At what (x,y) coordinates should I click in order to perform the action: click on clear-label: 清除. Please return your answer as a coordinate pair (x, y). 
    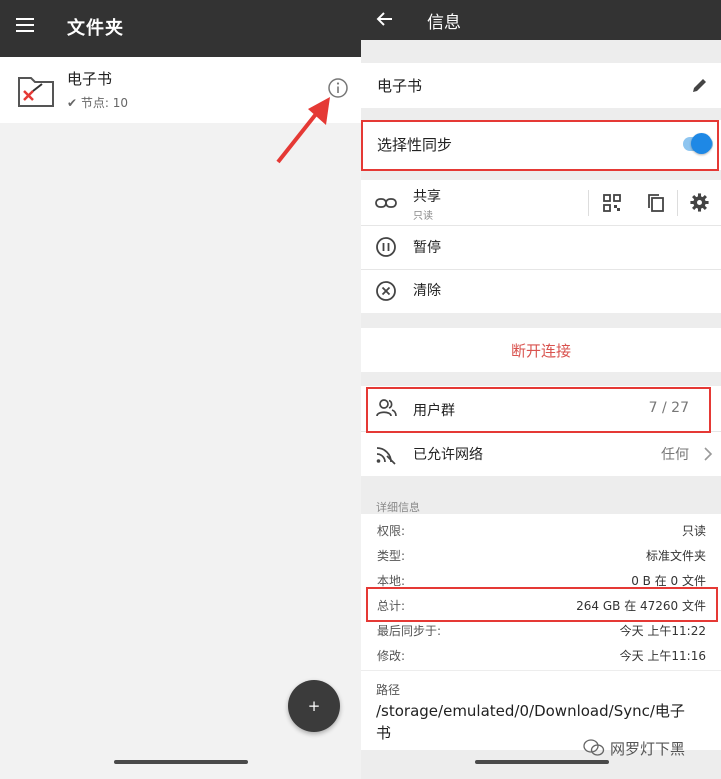
    Looking at the image, I should click on (427, 291).